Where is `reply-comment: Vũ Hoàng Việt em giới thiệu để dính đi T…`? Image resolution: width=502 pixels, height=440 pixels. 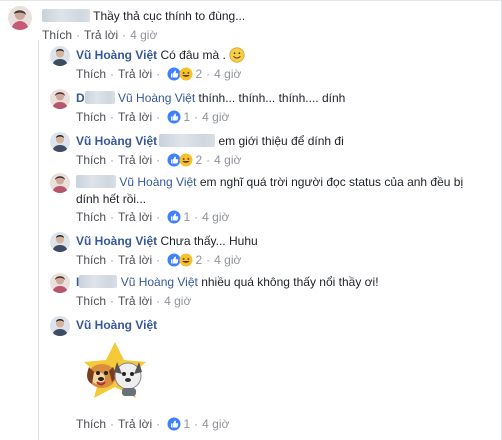
reply-comment: Vũ Hoàng Việt em giới thiệu để dính đi T… is located at coordinates (270, 152).